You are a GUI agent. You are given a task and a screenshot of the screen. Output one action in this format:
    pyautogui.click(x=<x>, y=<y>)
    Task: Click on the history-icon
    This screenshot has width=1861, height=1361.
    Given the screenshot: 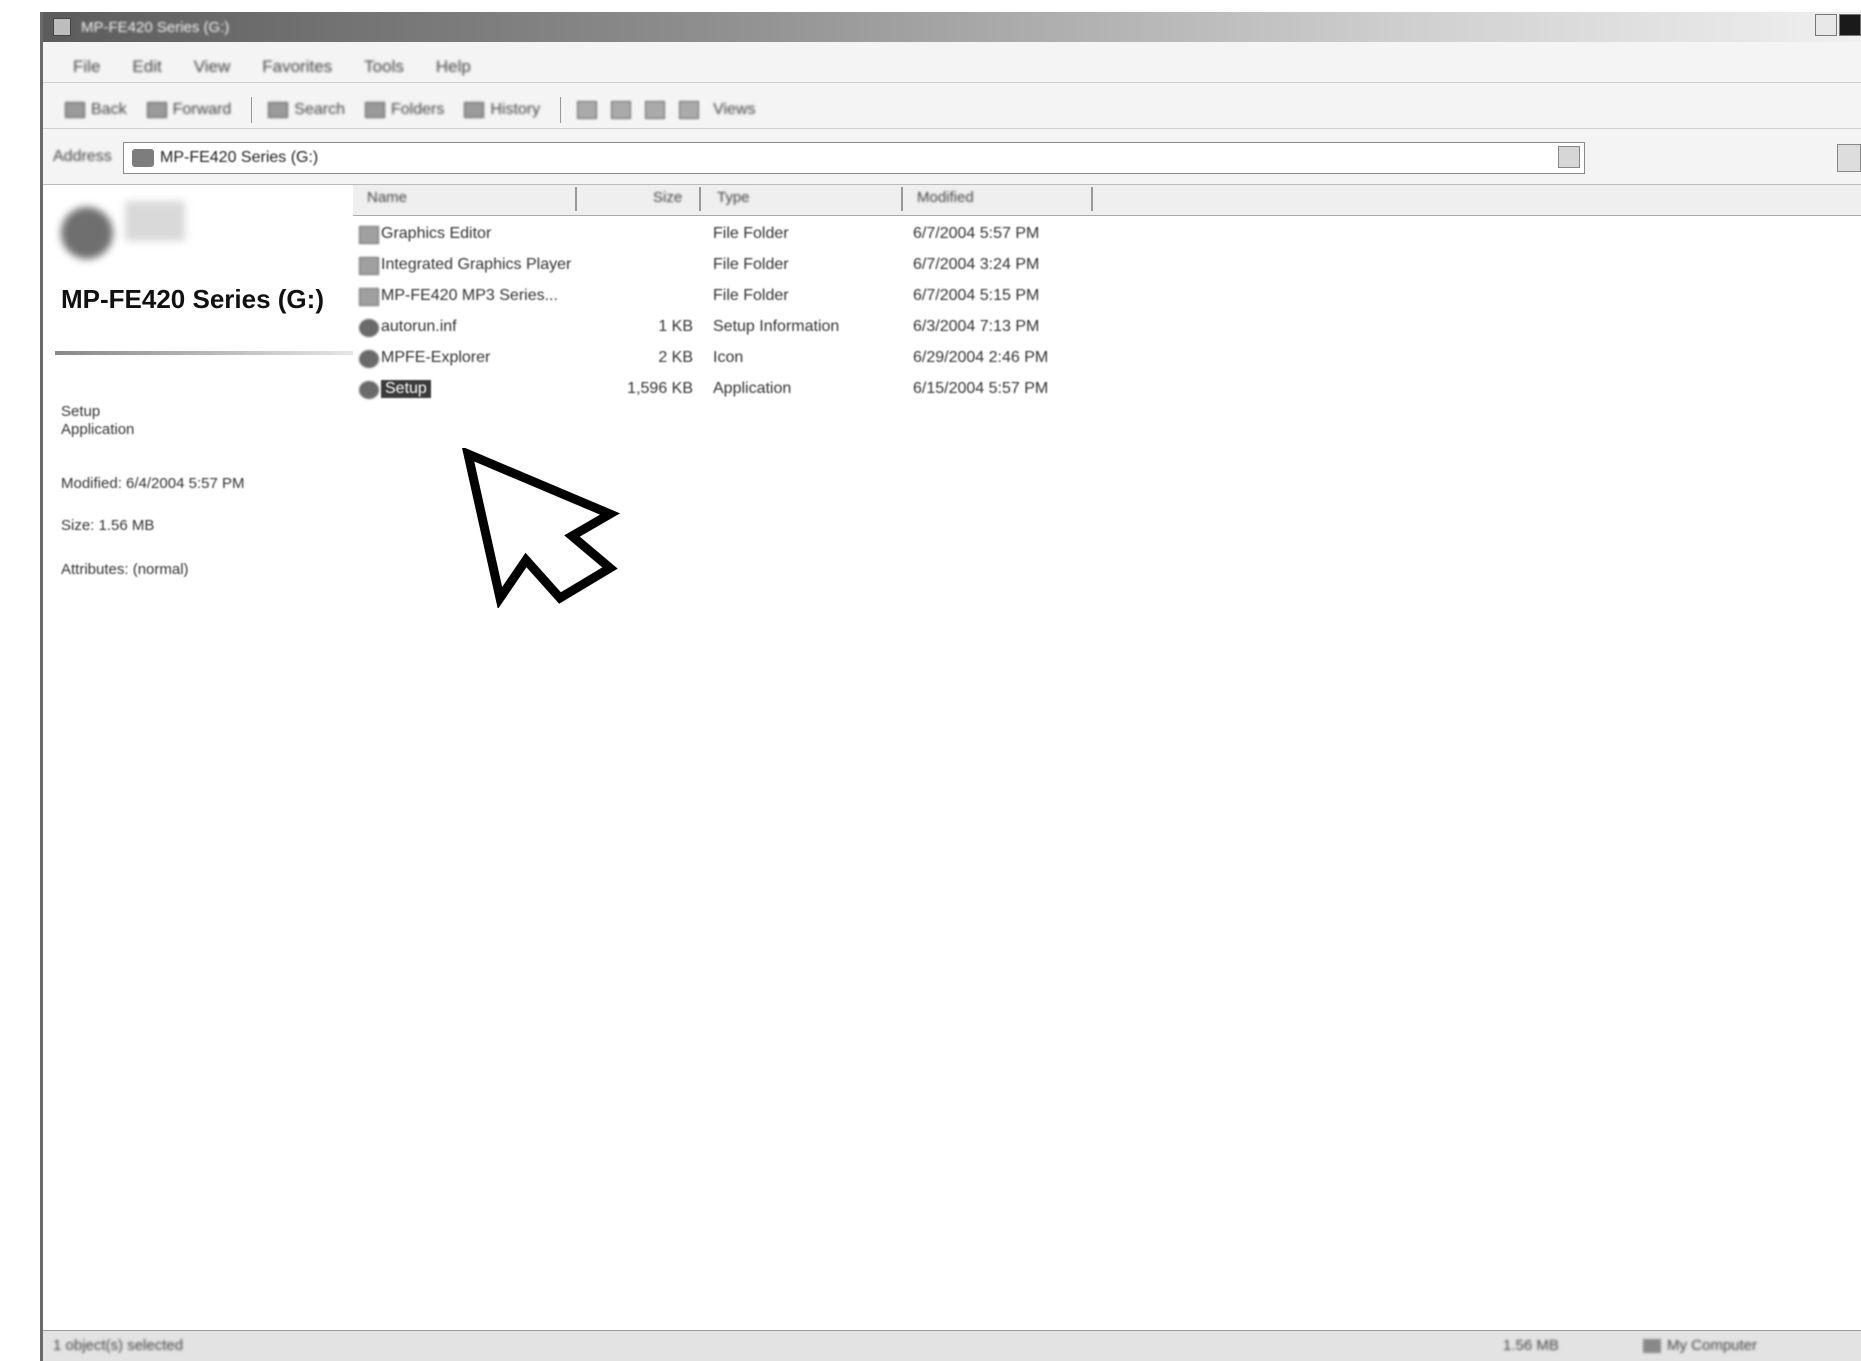 What is the action you would take?
    pyautogui.click(x=474, y=110)
    